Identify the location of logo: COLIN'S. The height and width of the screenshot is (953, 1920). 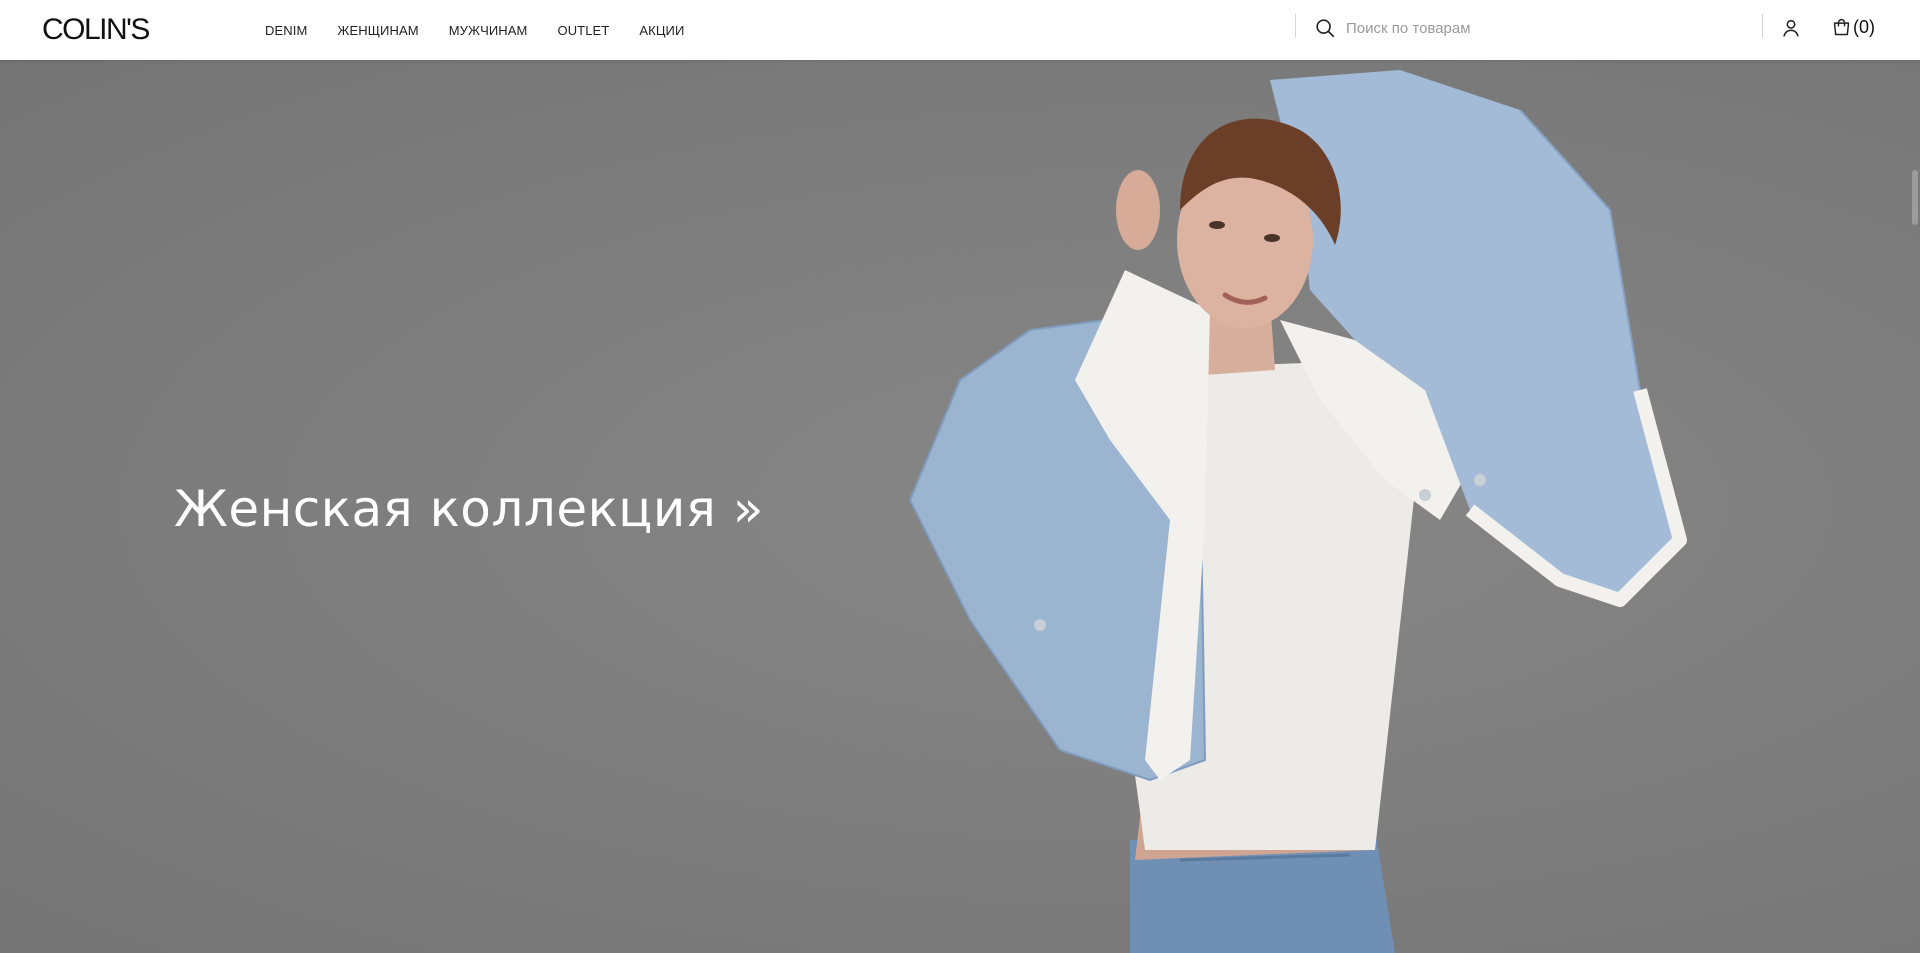
(96, 30).